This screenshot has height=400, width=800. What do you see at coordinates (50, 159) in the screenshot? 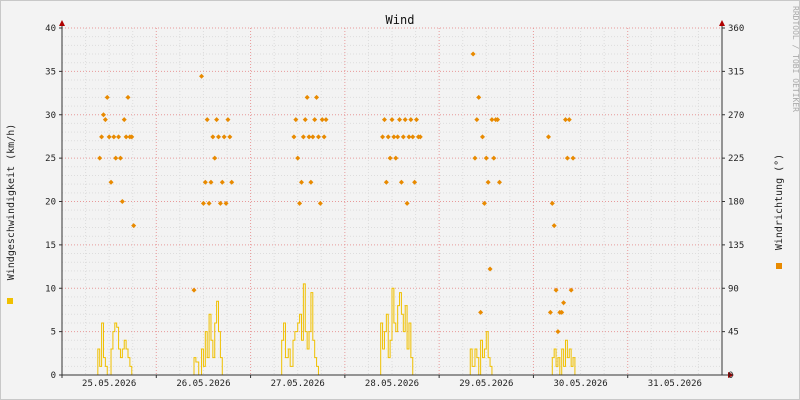
I see `y-tick-label: 25` at bounding box center [50, 159].